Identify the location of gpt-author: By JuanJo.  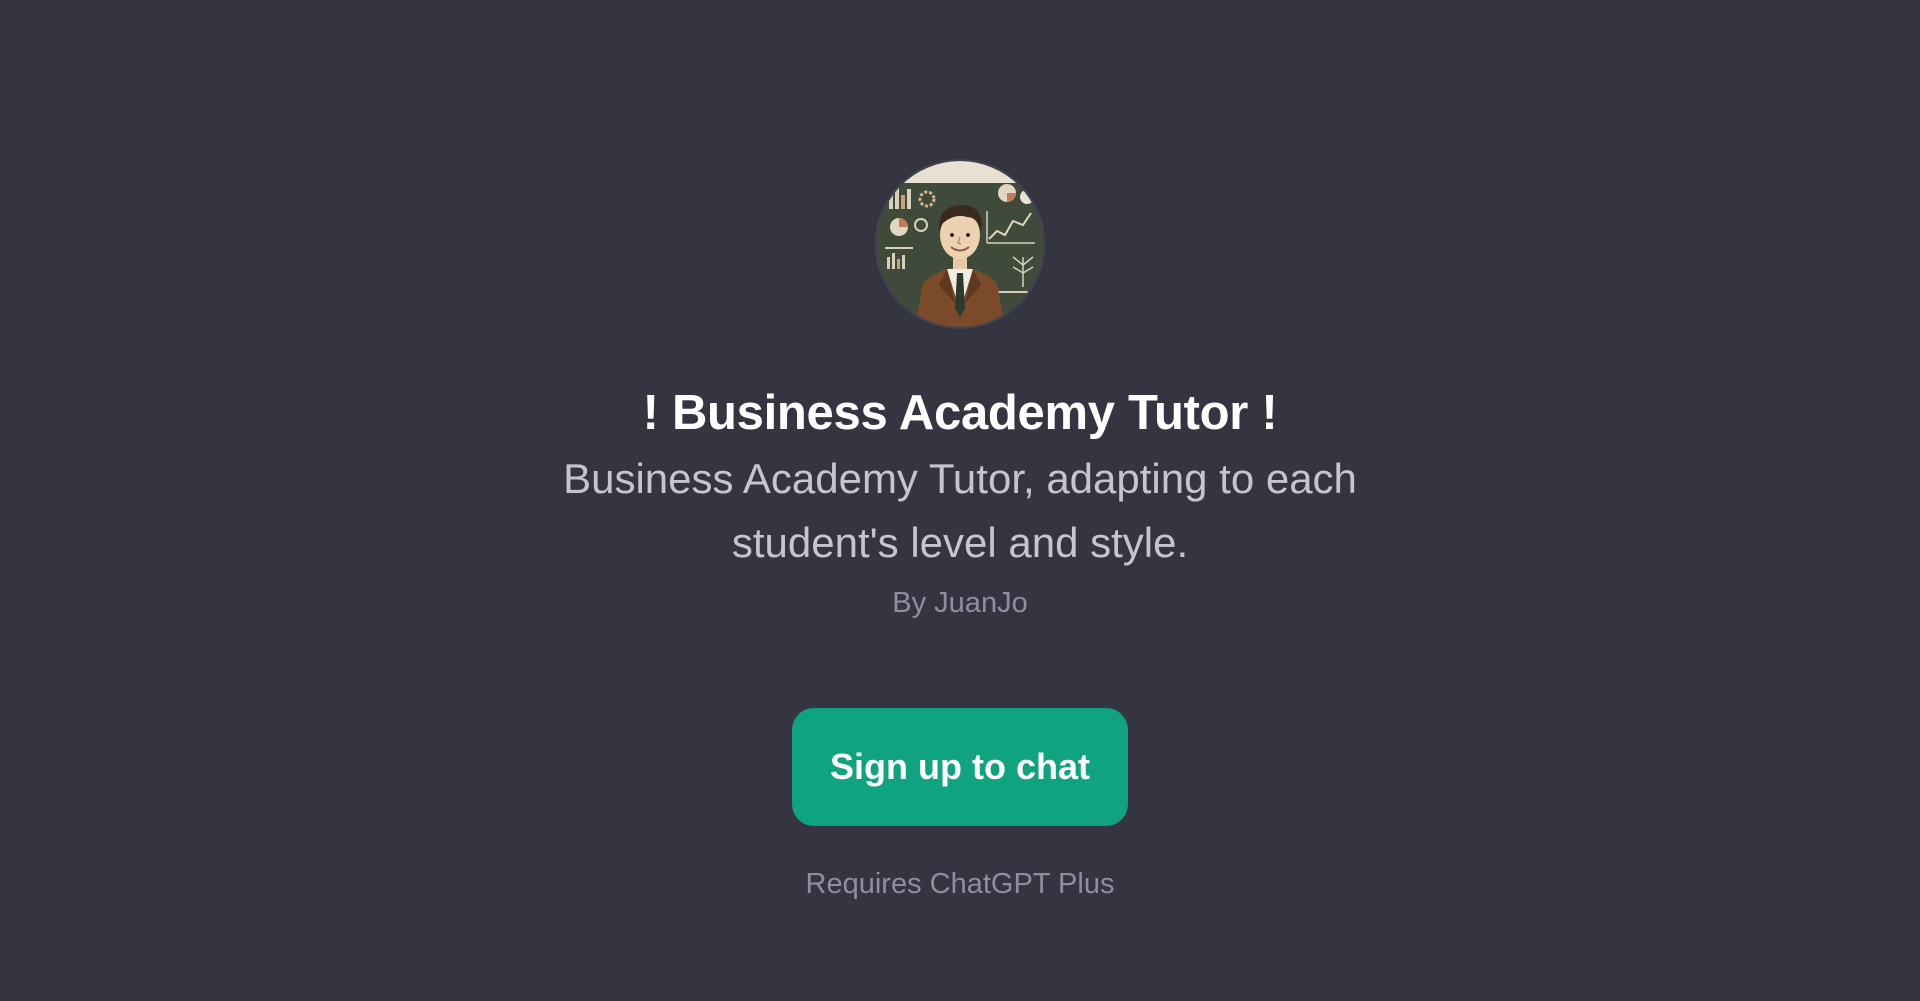
(960, 603).